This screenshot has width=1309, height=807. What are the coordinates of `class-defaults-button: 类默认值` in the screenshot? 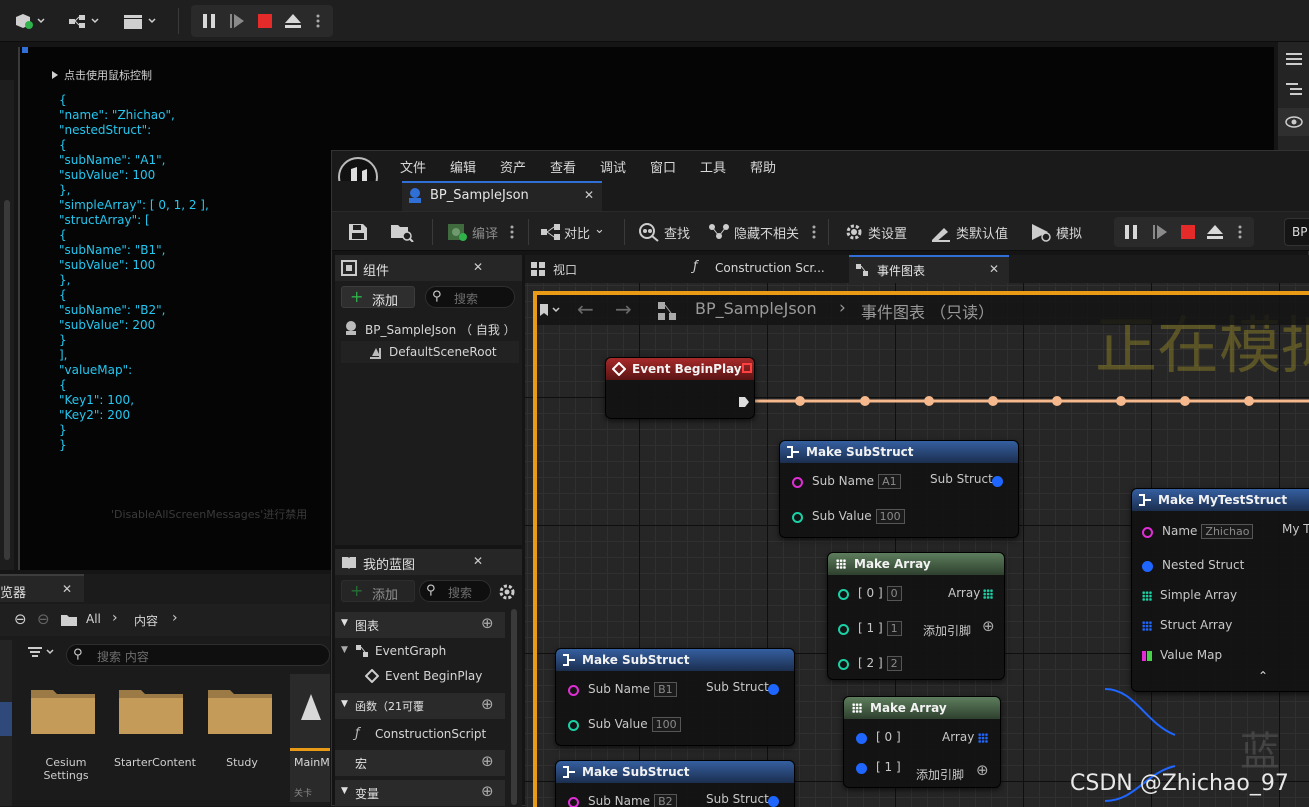 It's located at (972, 232).